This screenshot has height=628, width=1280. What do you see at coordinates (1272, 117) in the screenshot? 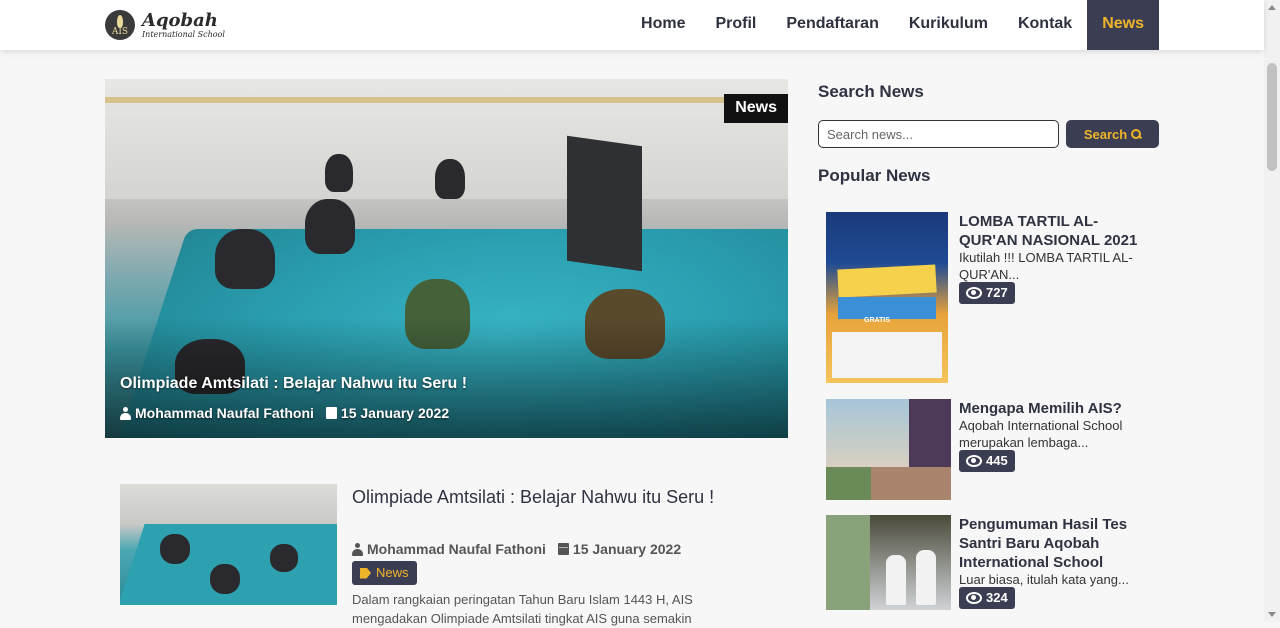
I see `scroll-thumb` at bounding box center [1272, 117].